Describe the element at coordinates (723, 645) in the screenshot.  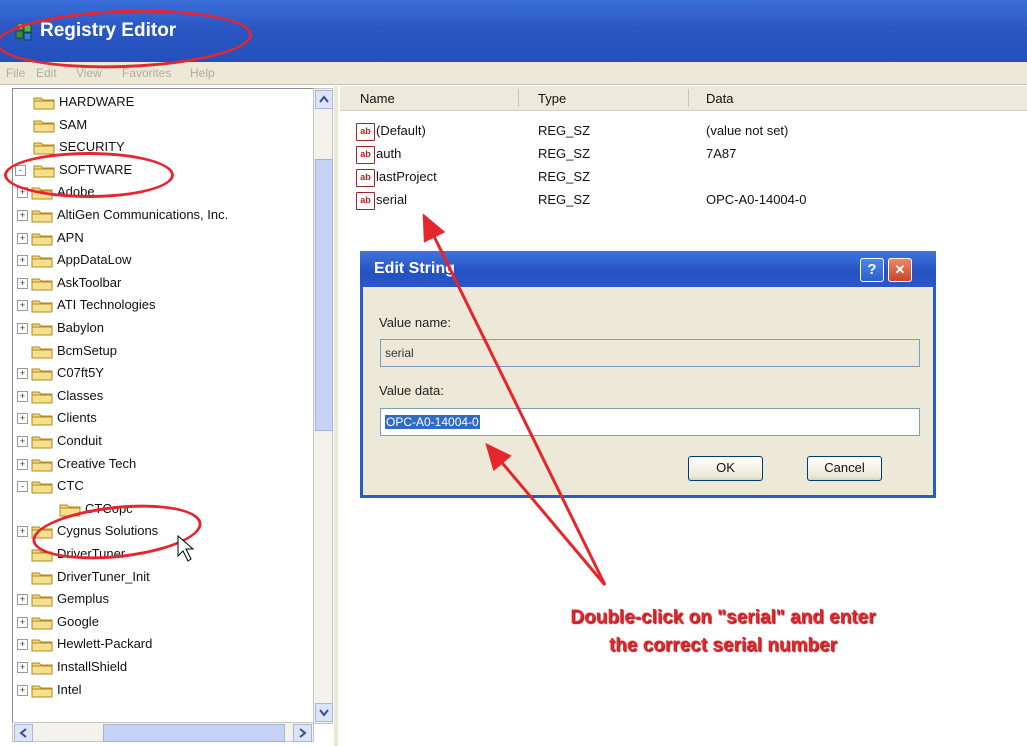
I see `annotation-line-2: the correct serial number` at that location.